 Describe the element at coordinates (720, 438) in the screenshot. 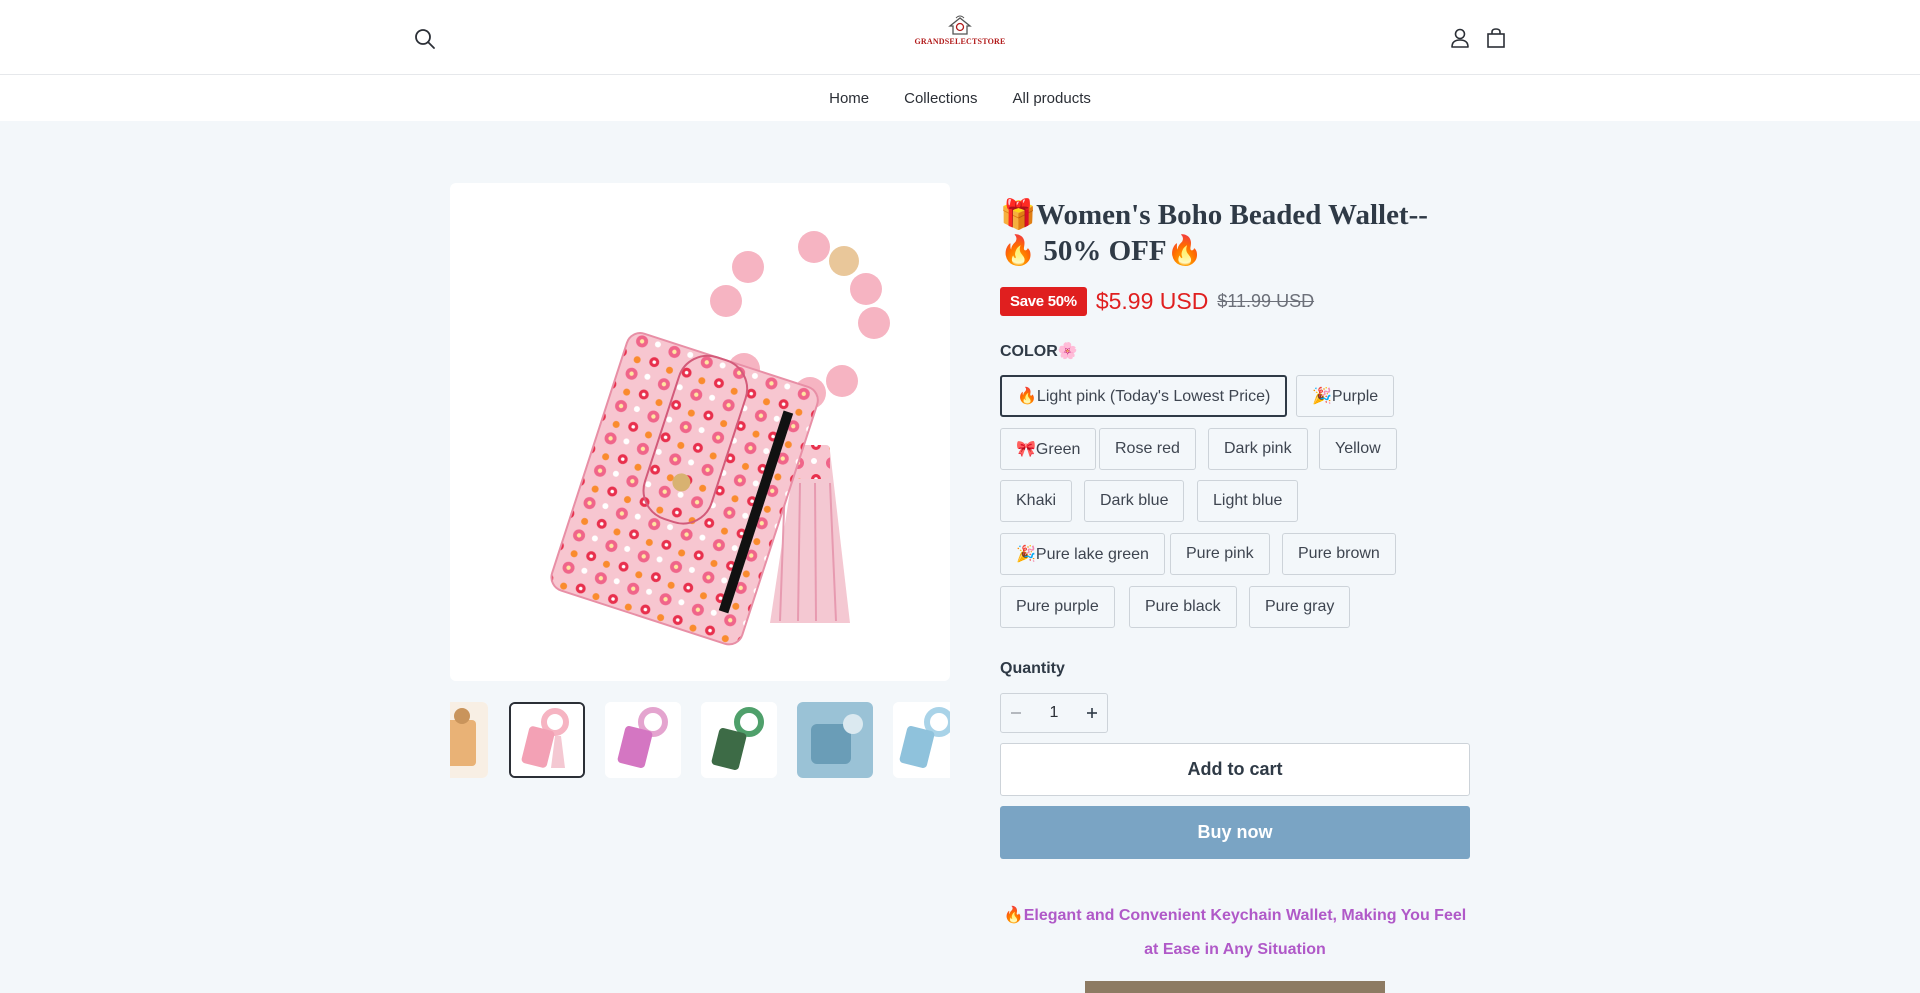

I see `wallet-image` at that location.